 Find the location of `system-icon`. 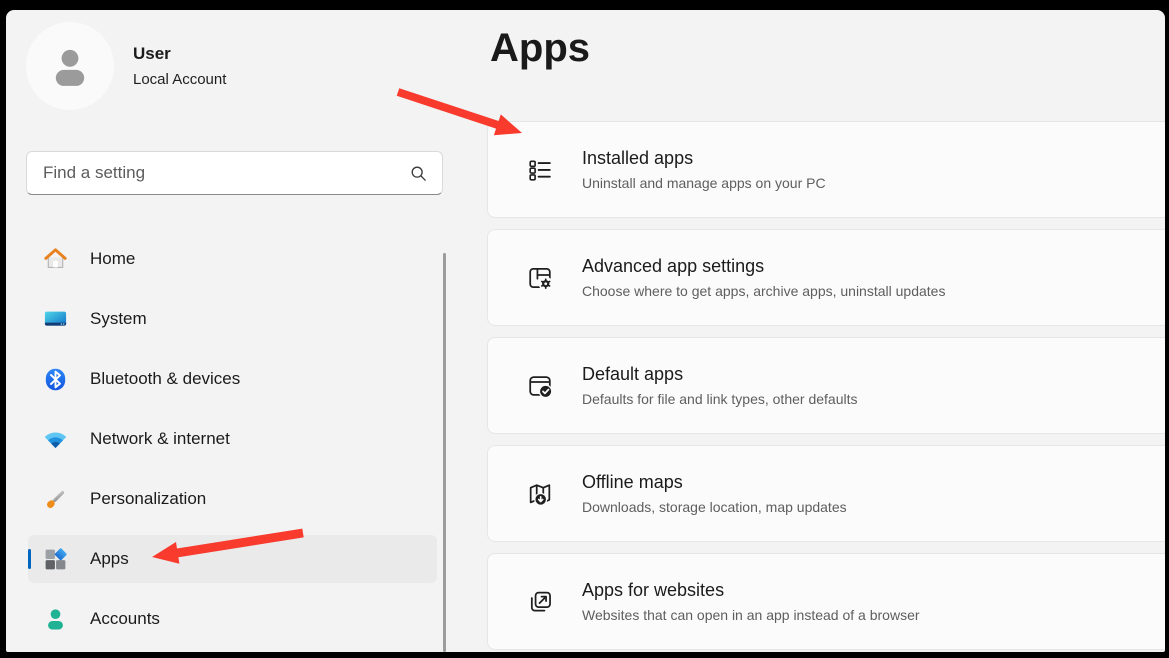

system-icon is located at coordinates (55, 319).